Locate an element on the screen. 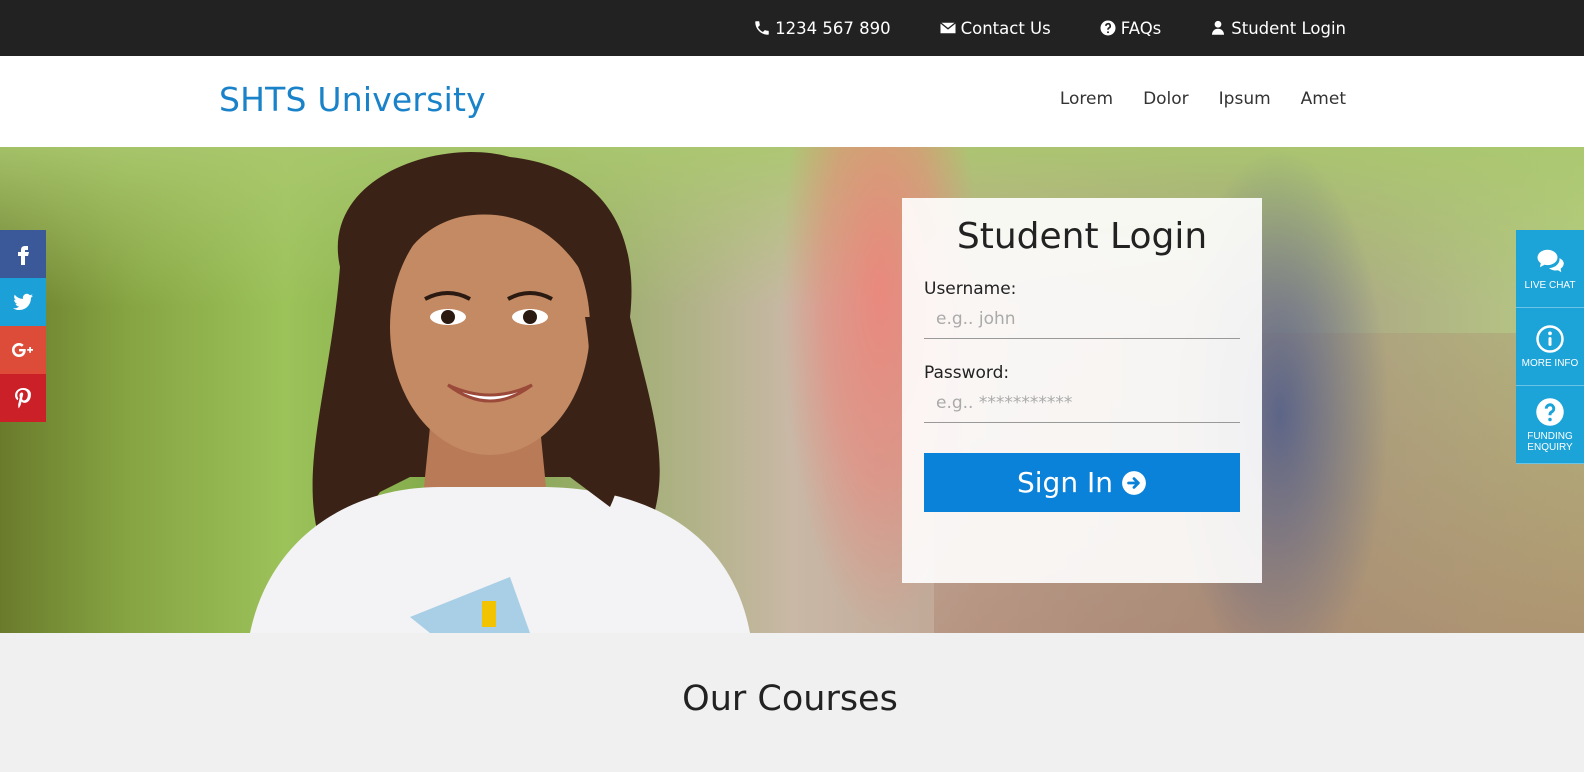 This screenshot has height=772, width=1584. social-share-bar is located at coordinates (23, 326).